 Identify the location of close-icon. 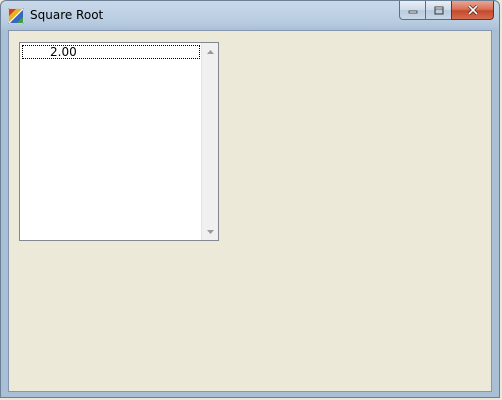
(472, 10).